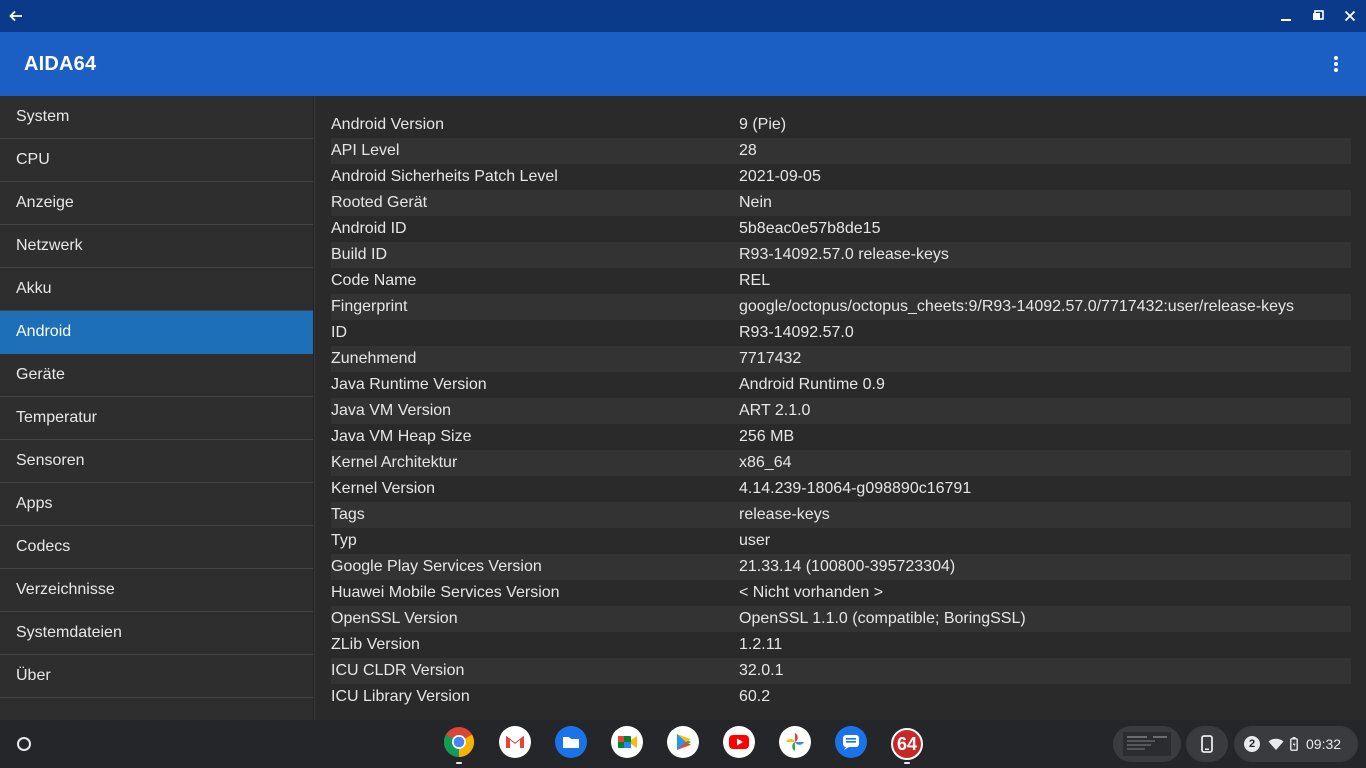 This screenshot has width=1366, height=768. What do you see at coordinates (45, 202) in the screenshot?
I see `sidebar-item-label: Anzeige` at bounding box center [45, 202].